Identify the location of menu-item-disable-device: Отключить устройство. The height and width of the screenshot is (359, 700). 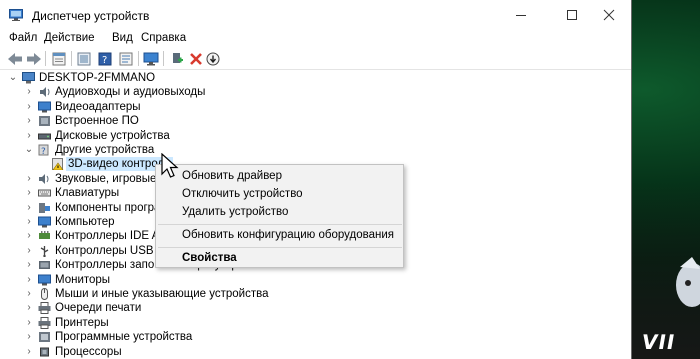
(242, 194).